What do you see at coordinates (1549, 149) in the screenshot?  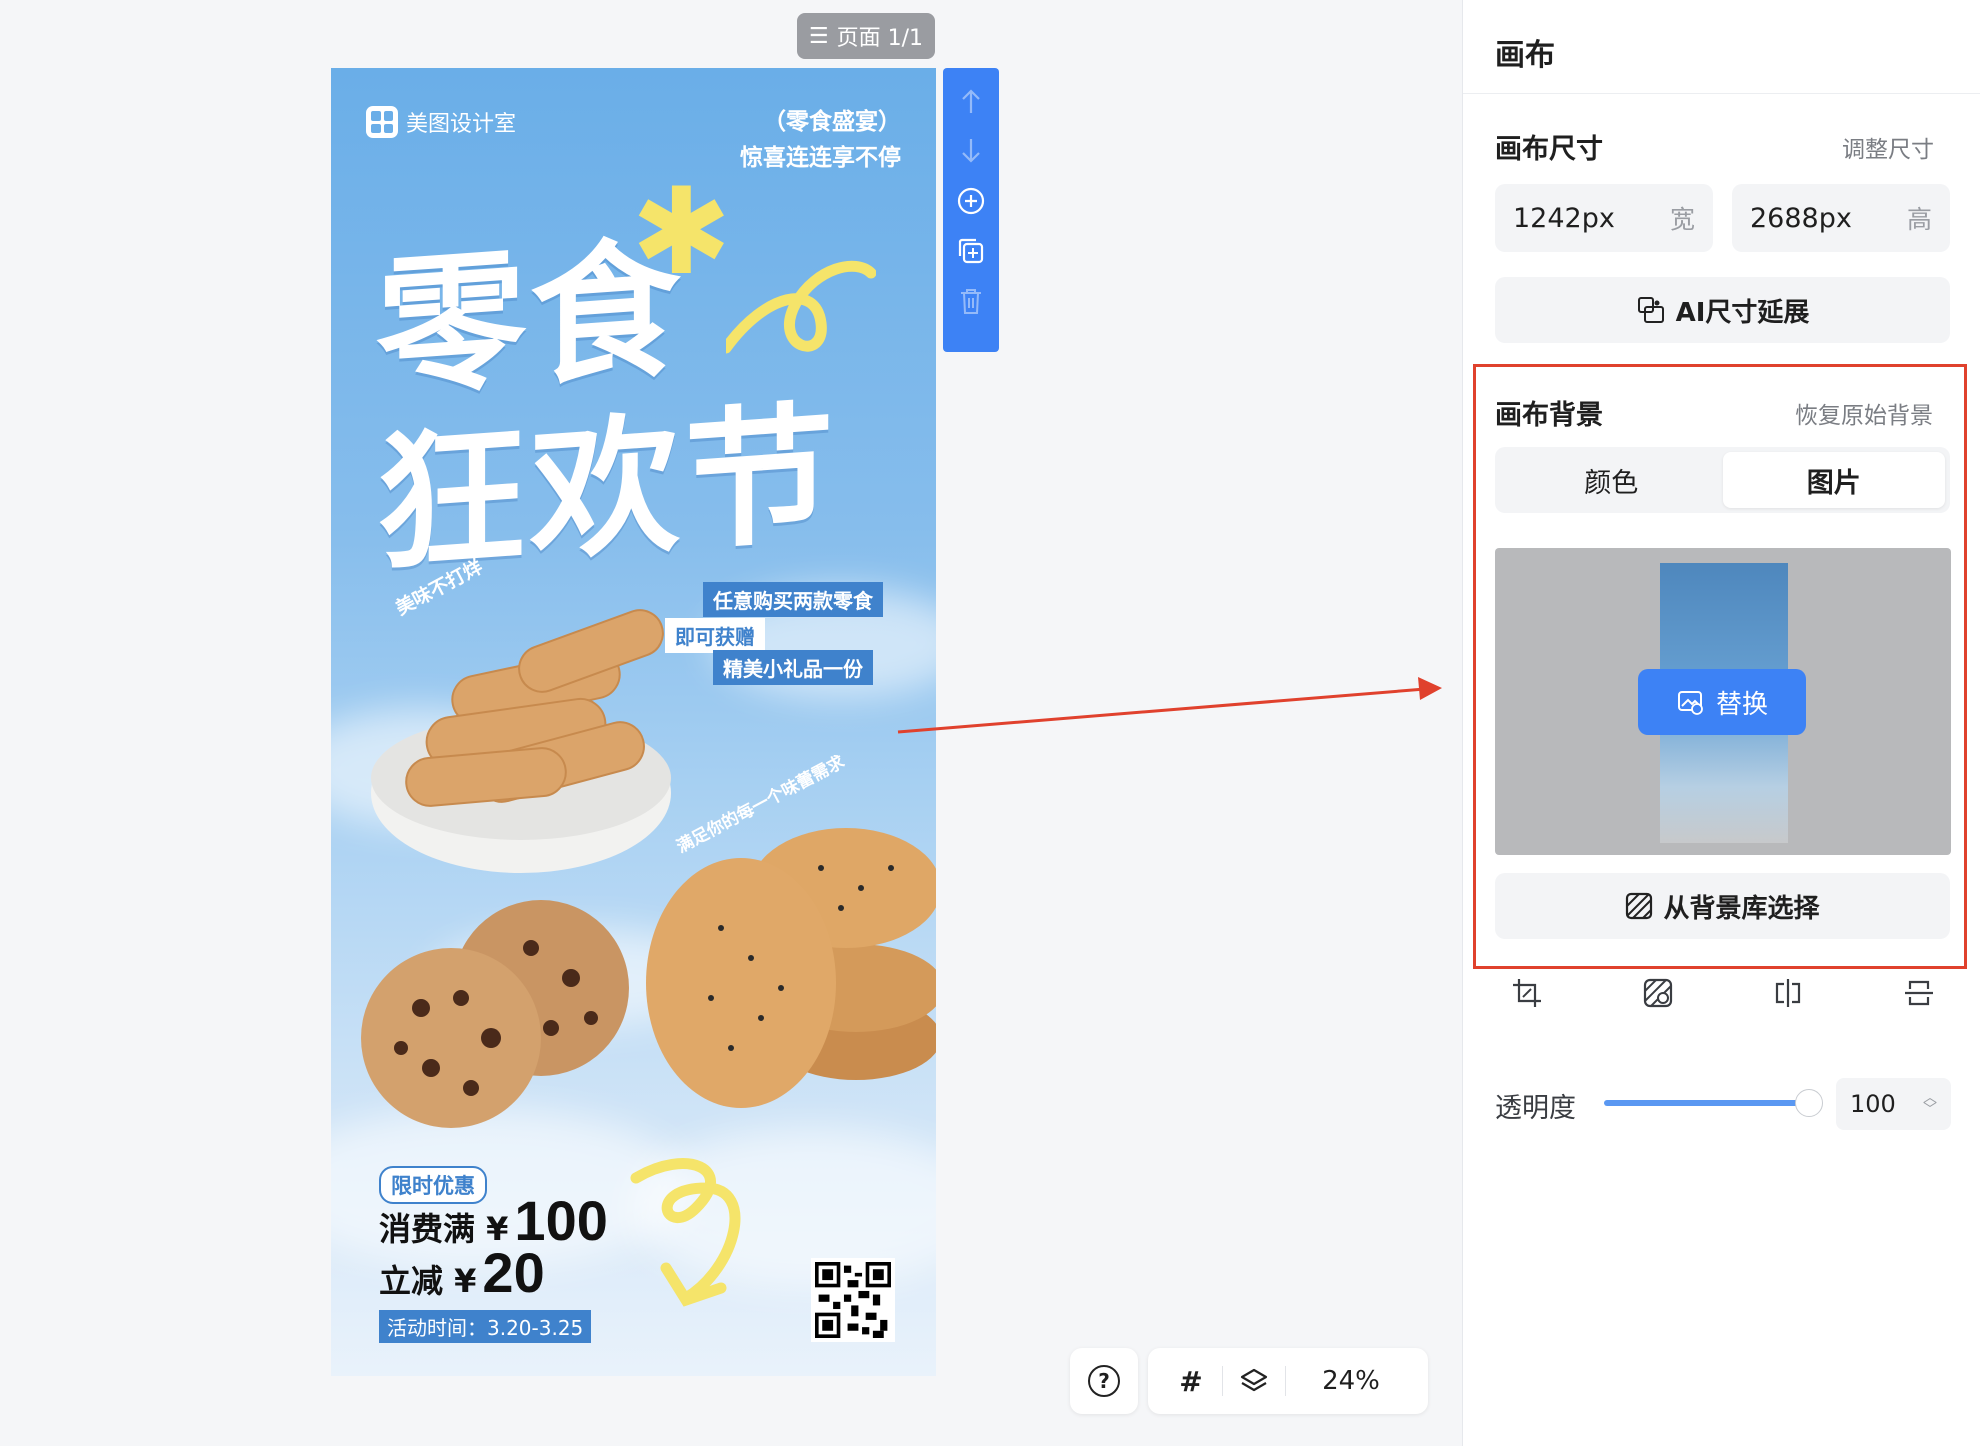 I see `canvas-size-label: 画布尺寸` at bounding box center [1549, 149].